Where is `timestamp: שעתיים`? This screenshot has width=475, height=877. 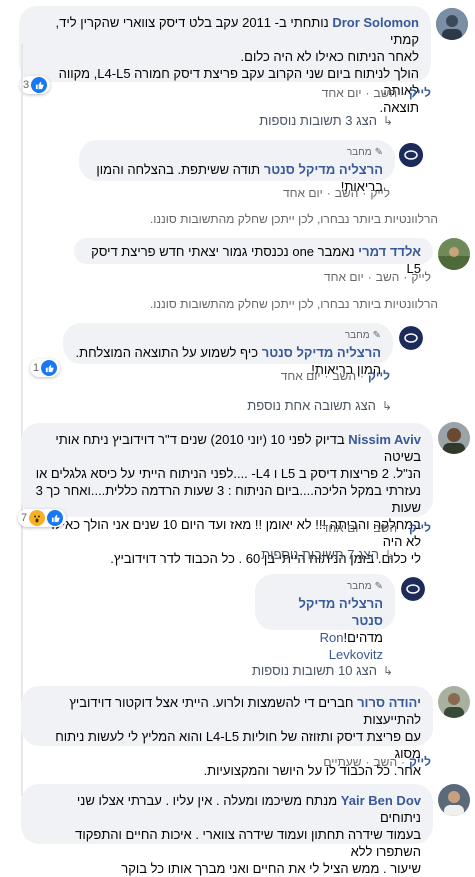 timestamp: שעתיים is located at coordinates (342, 762).